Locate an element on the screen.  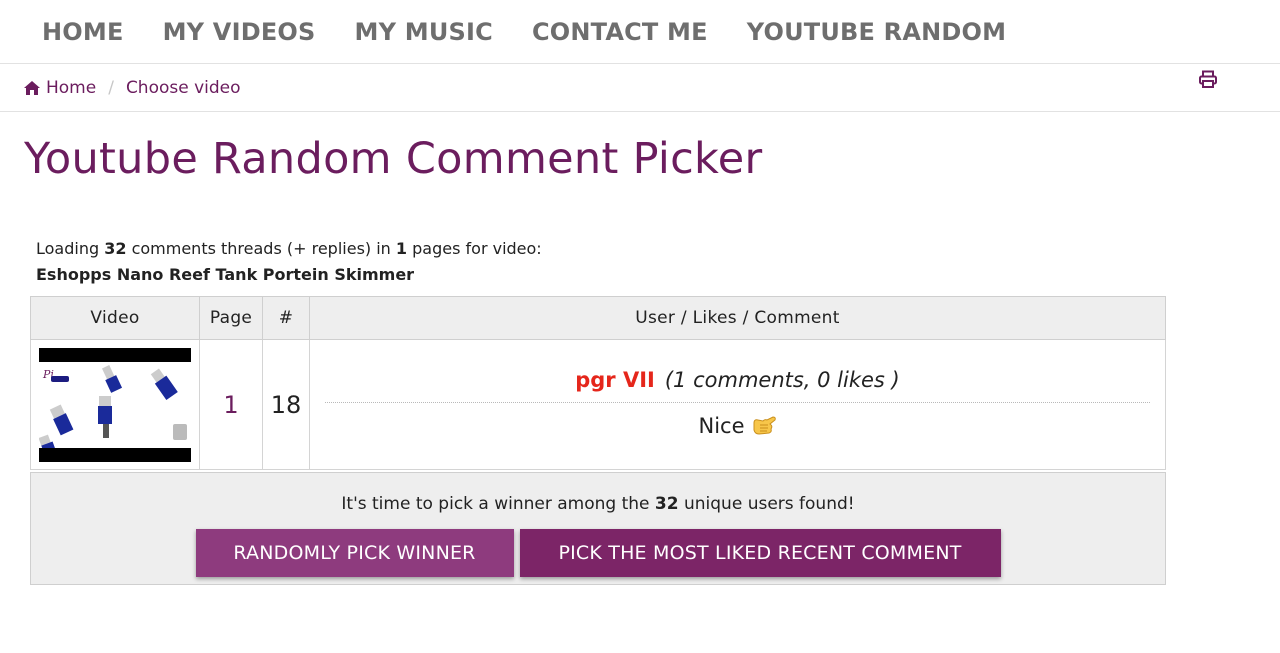
table-header-row: Video Page # User / Likes / Comment is located at coordinates (598, 318).